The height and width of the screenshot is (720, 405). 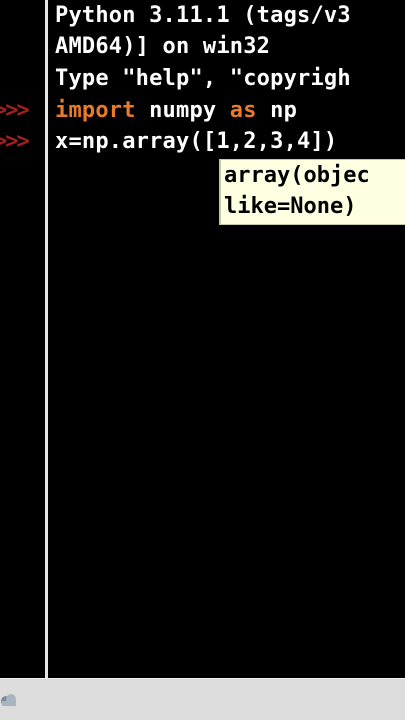 What do you see at coordinates (196, 142) in the screenshot?
I see `input-line-2: x=np.array([1,2,3,4])` at bounding box center [196, 142].